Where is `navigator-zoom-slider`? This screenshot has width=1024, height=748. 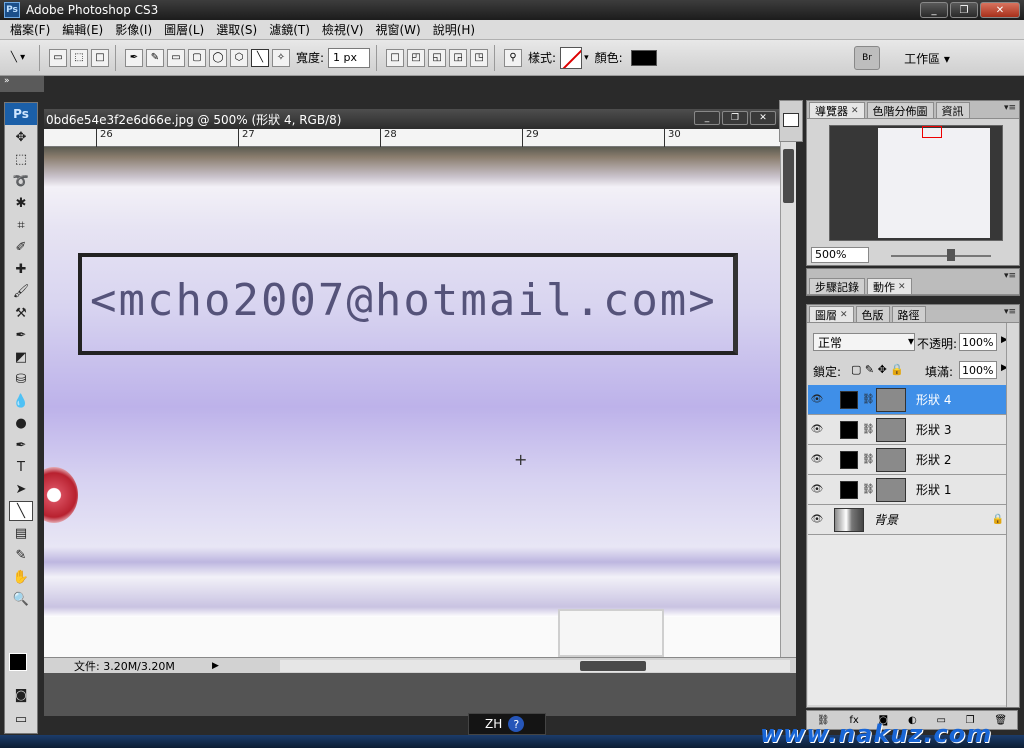 navigator-zoom-slider is located at coordinates (941, 256).